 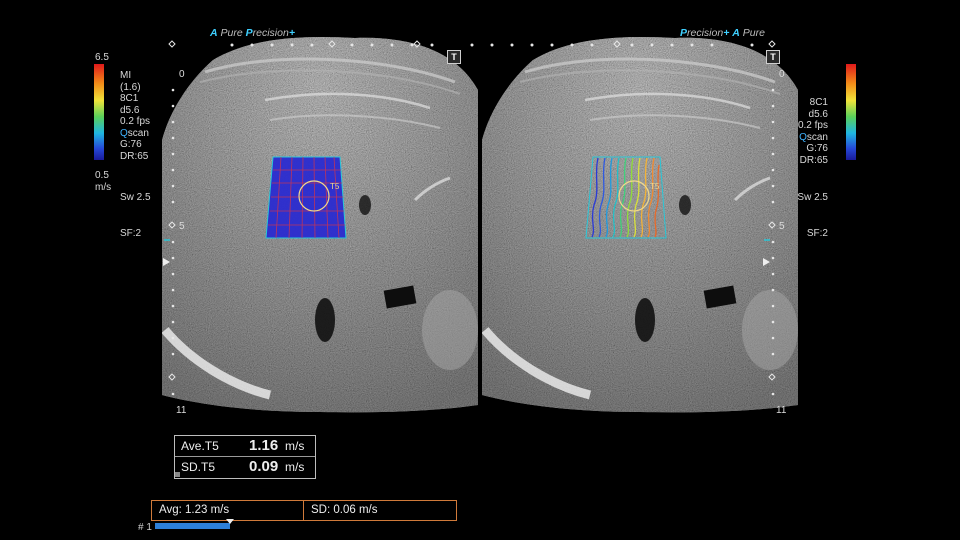 What do you see at coordinates (102, 57) in the screenshot?
I see `scale-max-label: 6.5` at bounding box center [102, 57].